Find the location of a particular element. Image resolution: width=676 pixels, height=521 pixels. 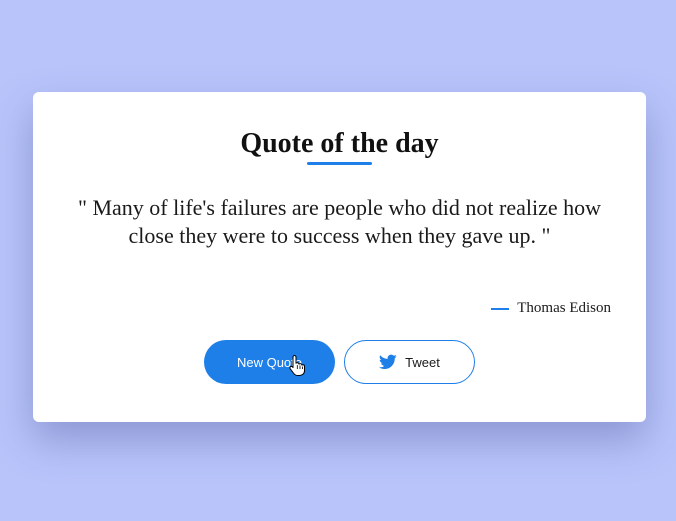

author-row: Thomas Edison is located at coordinates (551, 308).